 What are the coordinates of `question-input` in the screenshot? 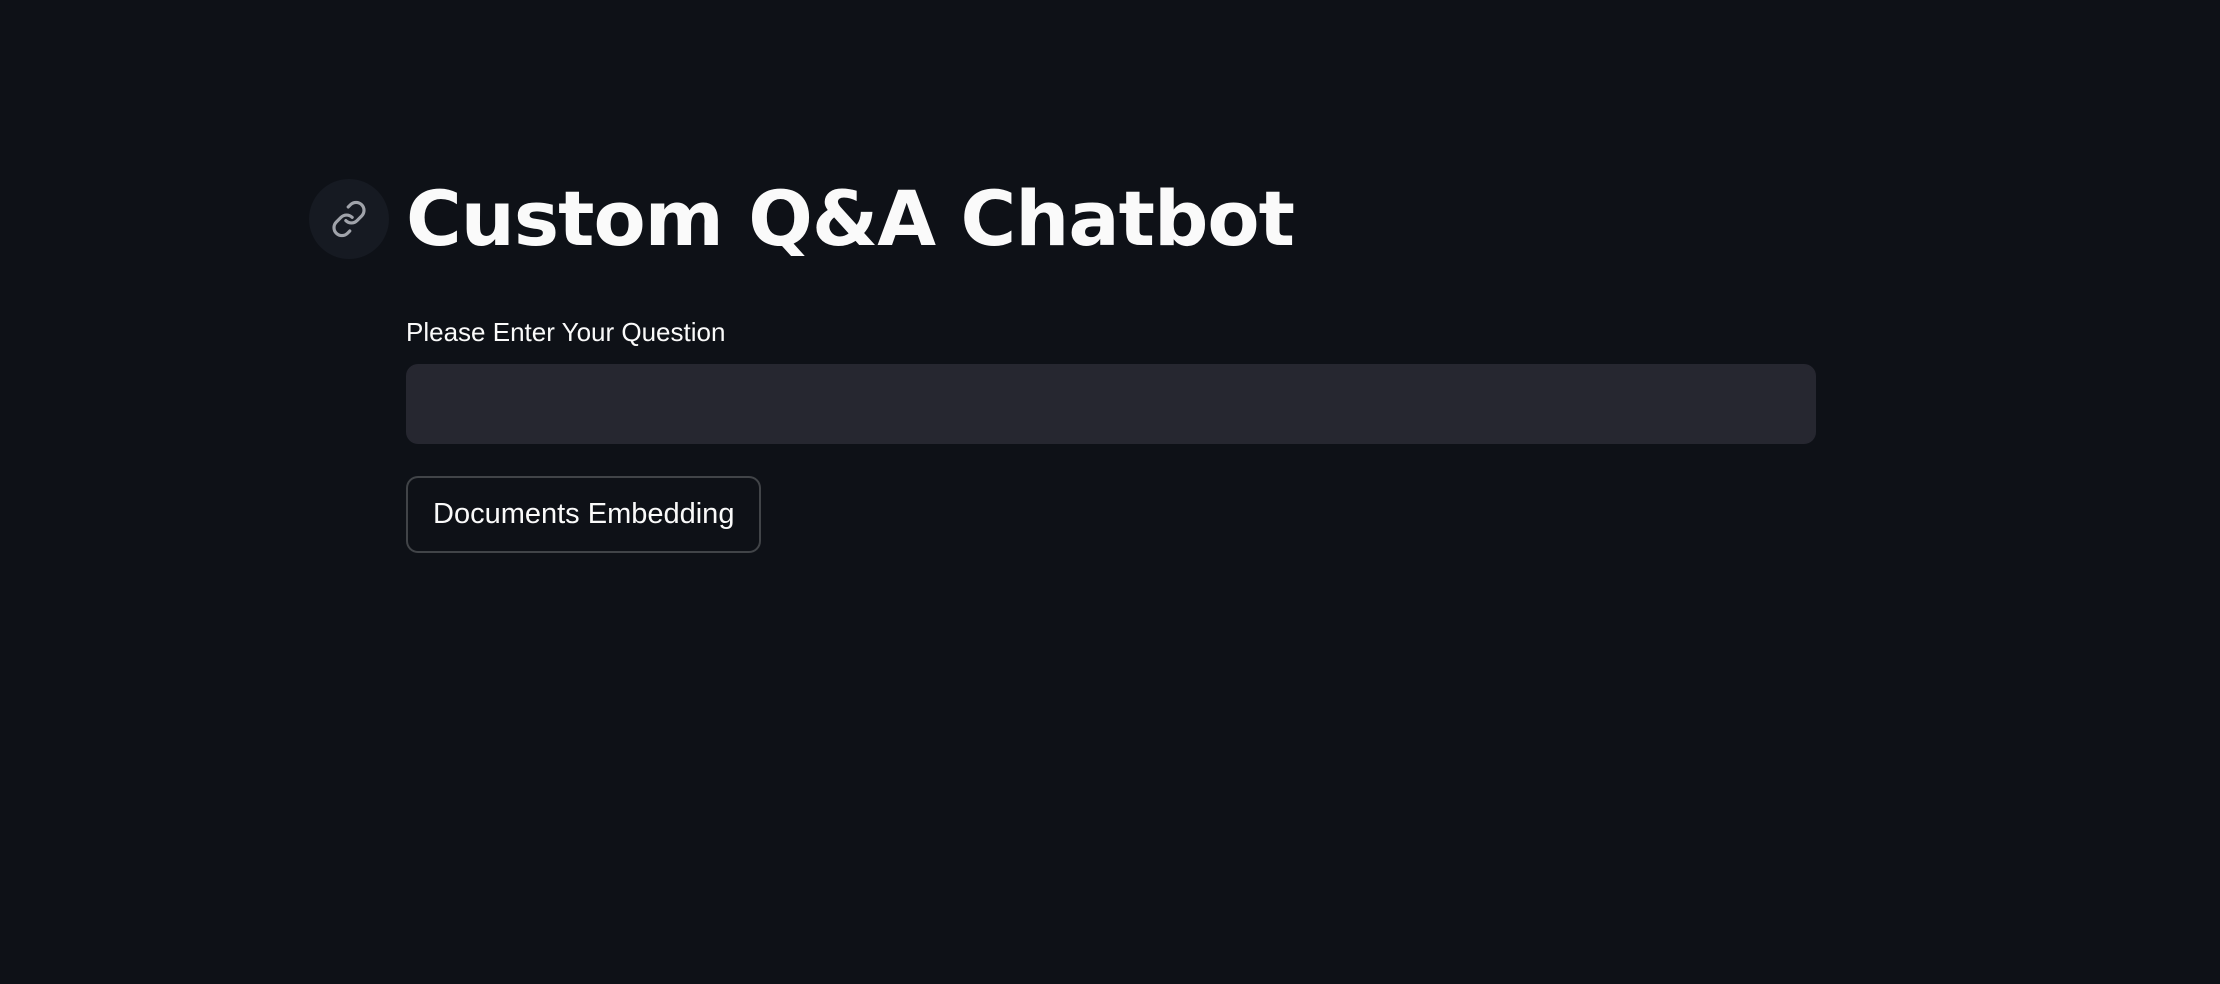 It's located at (1111, 404).